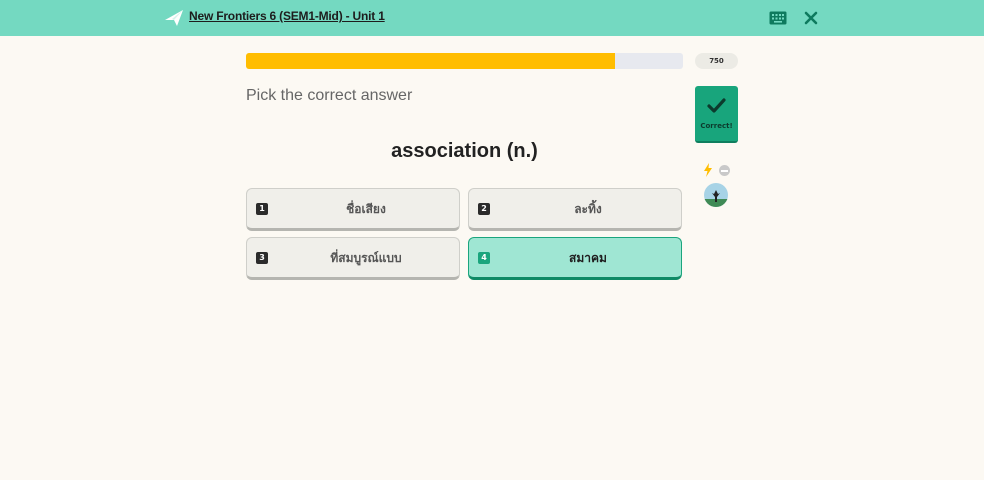  What do you see at coordinates (708, 170) in the screenshot?
I see `lightning-bolt-icon` at bounding box center [708, 170].